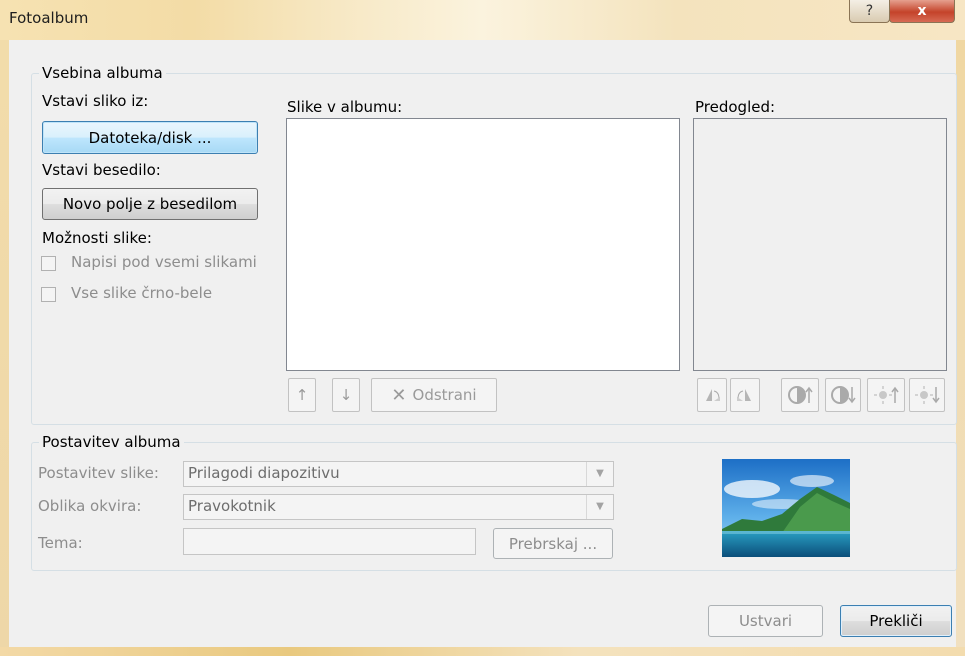 The height and width of the screenshot is (656, 965). I want to click on move-up-button: ↑, so click(302, 395).